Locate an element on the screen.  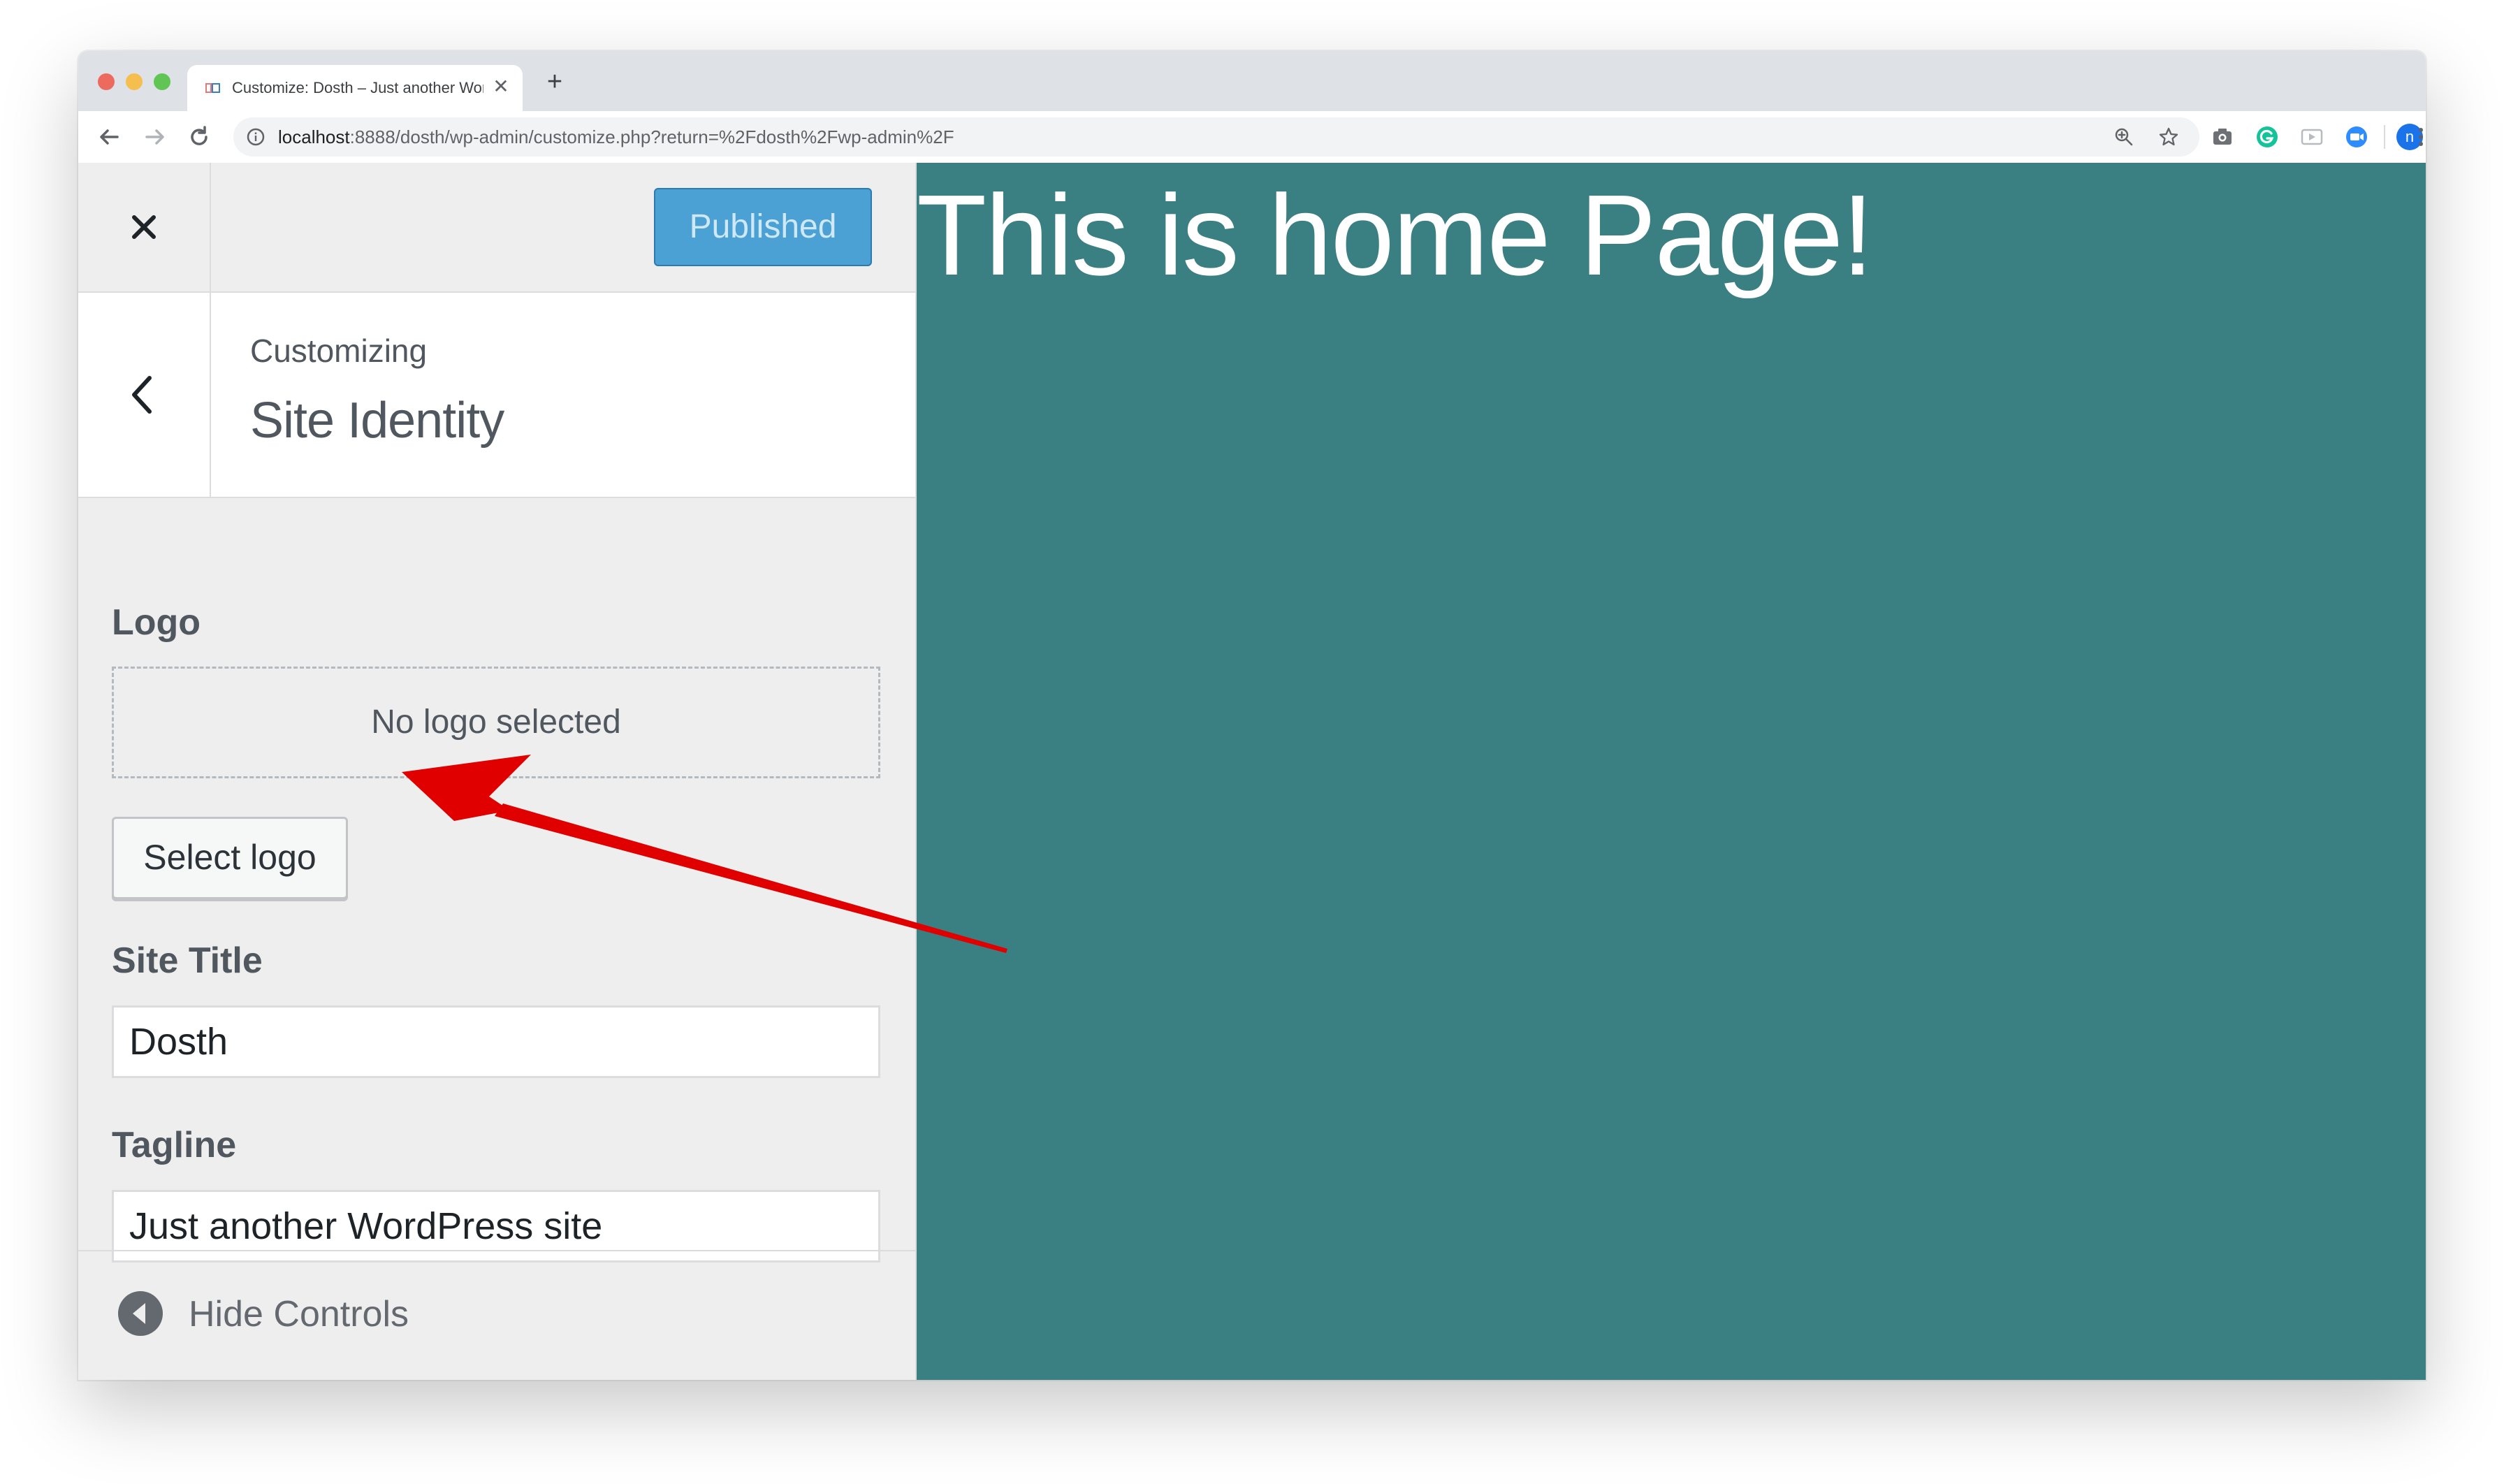
logo-label: Logo is located at coordinates (156, 622).